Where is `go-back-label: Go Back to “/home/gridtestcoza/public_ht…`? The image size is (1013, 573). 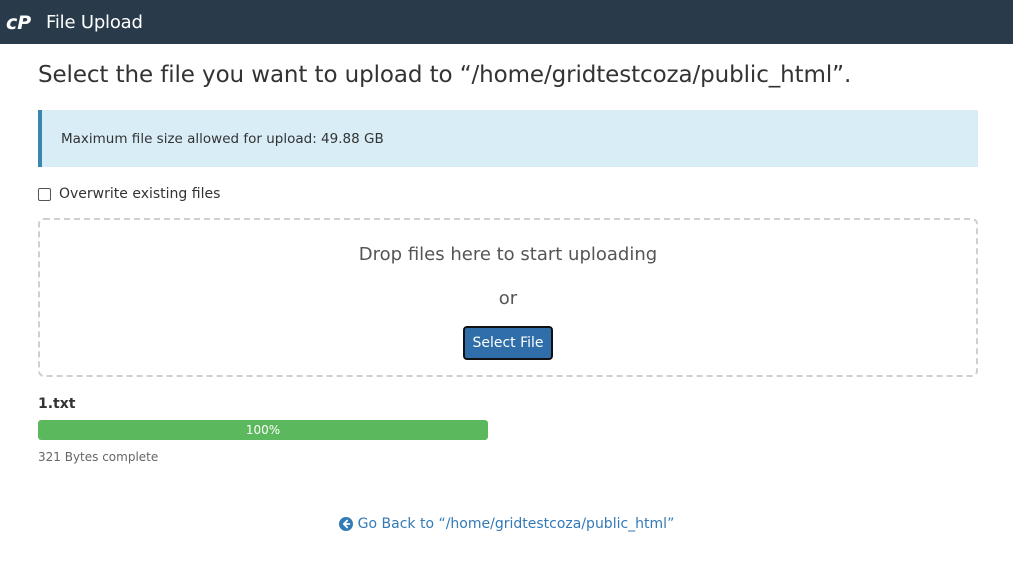 go-back-label: Go Back to “/home/gridtestcoza/public_ht… is located at coordinates (516, 524).